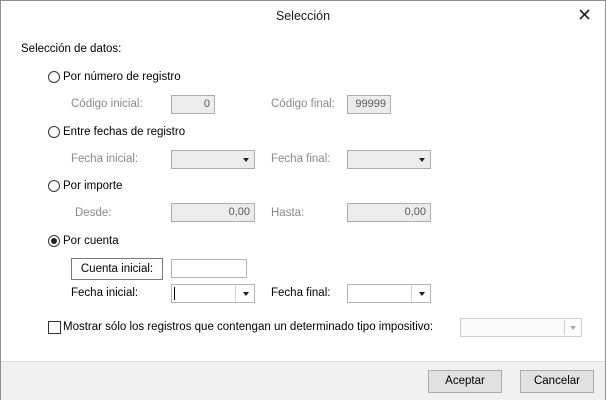 This screenshot has width=606, height=400. What do you see at coordinates (303, 104) in the screenshot?
I see `codigo-final-label: Código final:` at bounding box center [303, 104].